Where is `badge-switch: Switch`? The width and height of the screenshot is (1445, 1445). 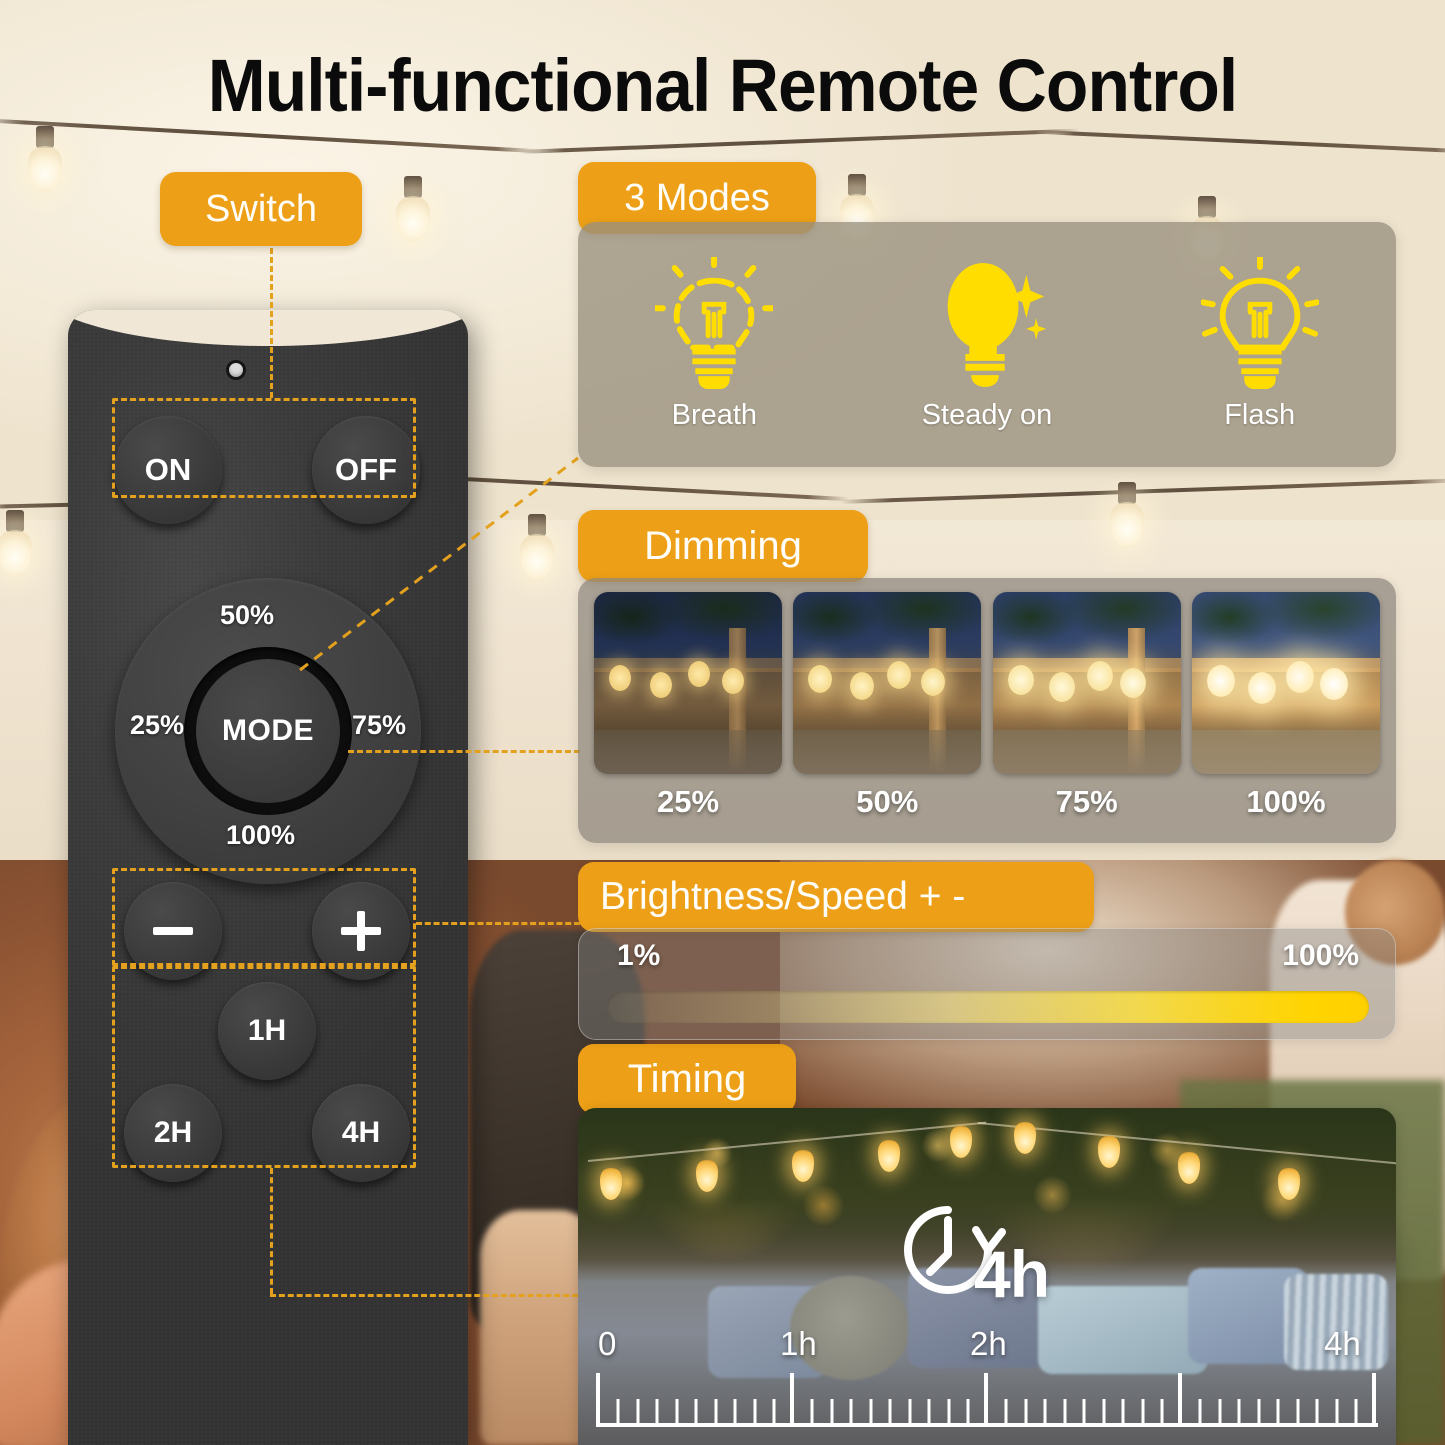 badge-switch: Switch is located at coordinates (261, 209).